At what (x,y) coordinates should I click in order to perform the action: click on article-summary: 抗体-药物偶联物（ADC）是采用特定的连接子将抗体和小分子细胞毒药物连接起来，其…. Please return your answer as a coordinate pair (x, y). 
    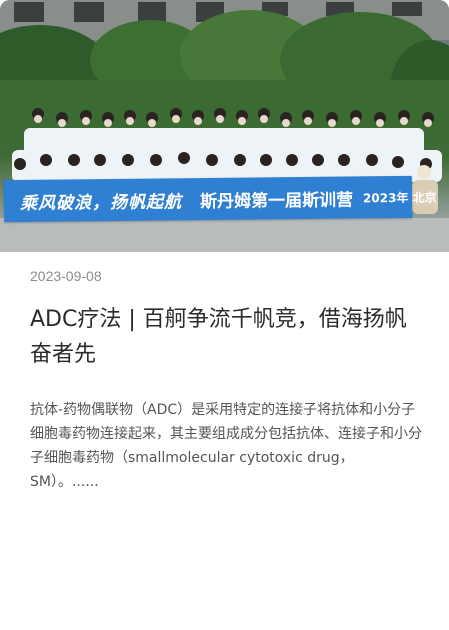
    Looking at the image, I should click on (226, 446).